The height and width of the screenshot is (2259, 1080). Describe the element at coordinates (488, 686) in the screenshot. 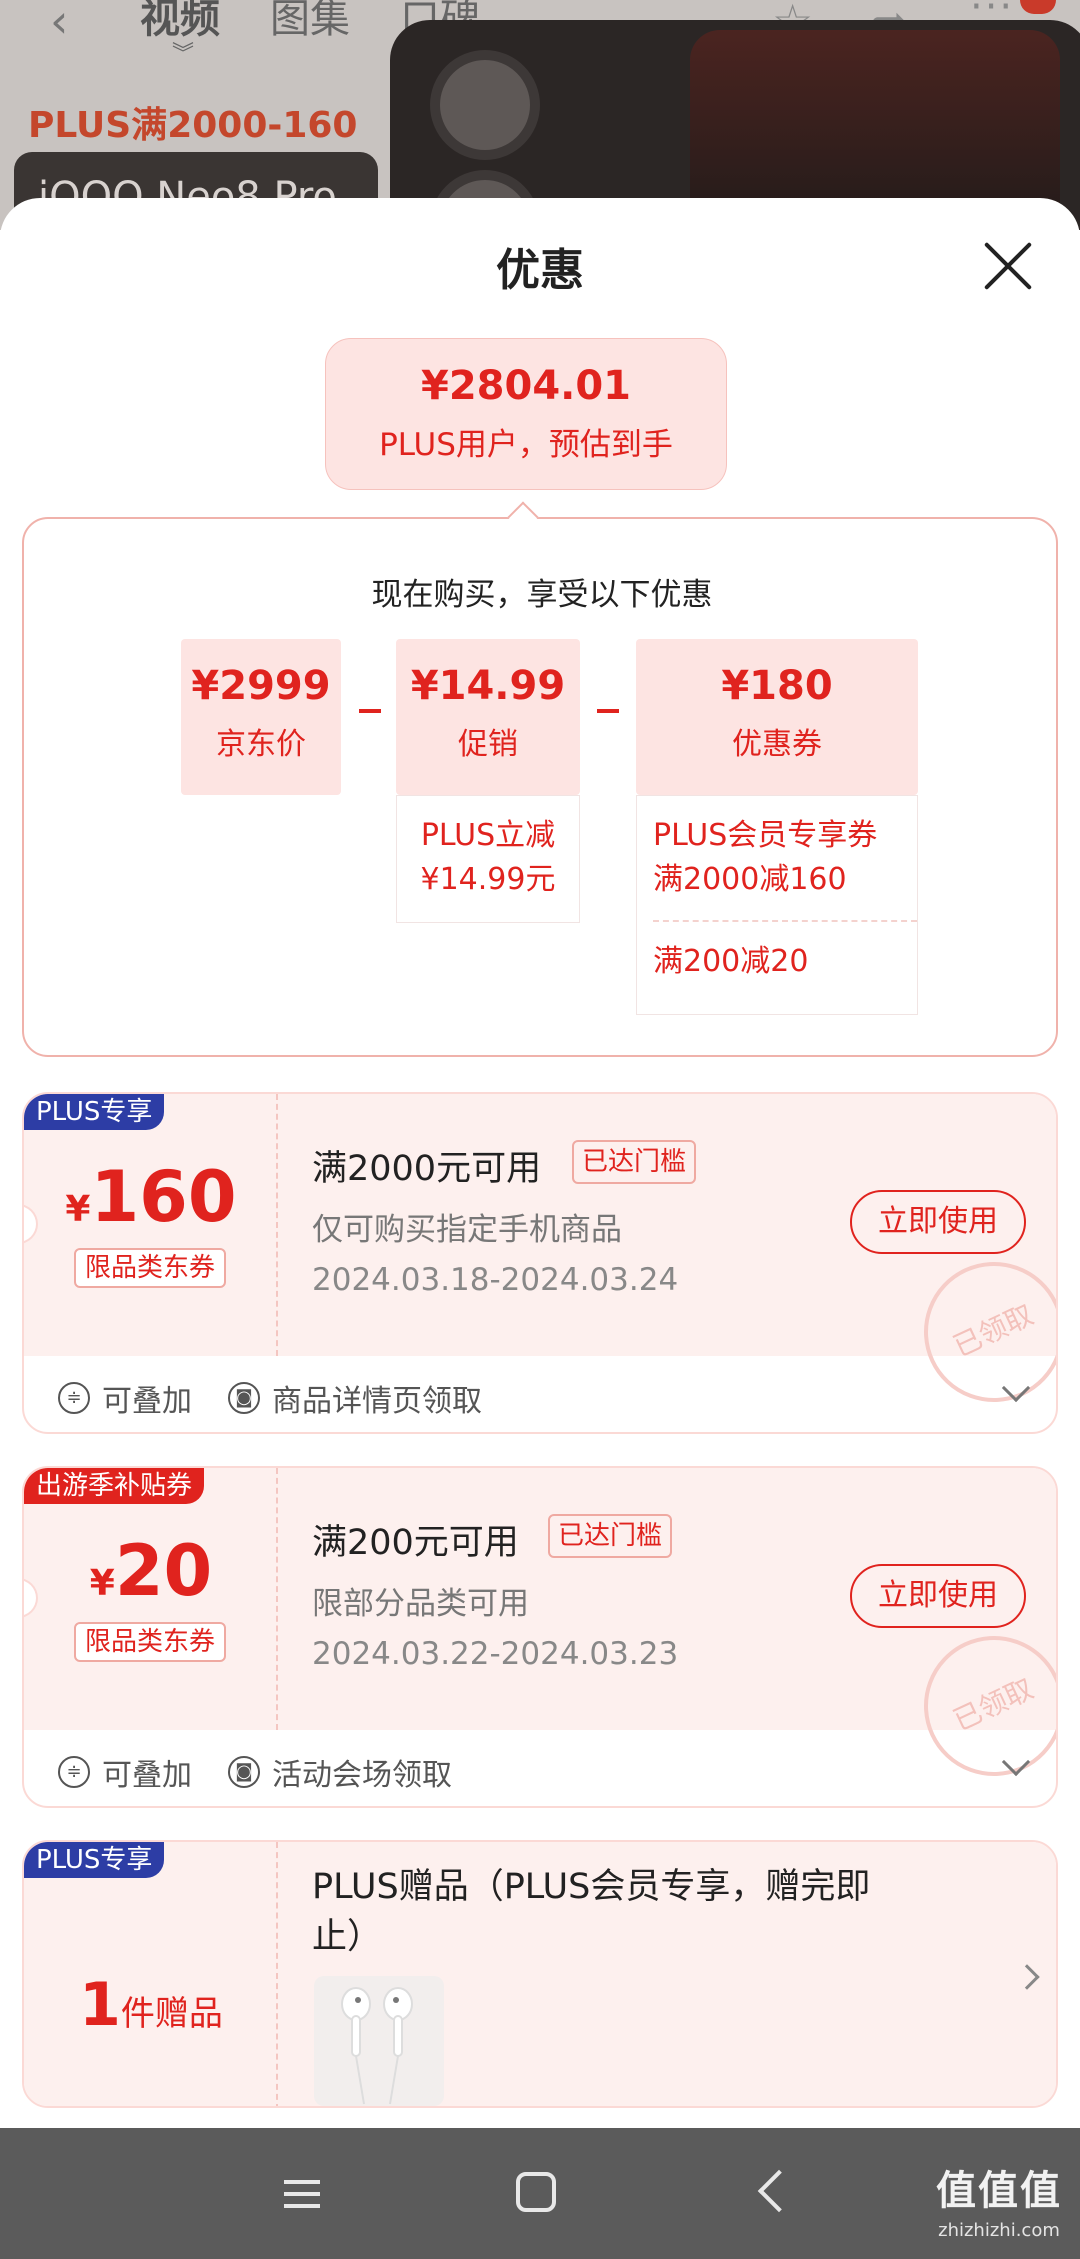

I see `promotion-value: ¥14.99` at that location.